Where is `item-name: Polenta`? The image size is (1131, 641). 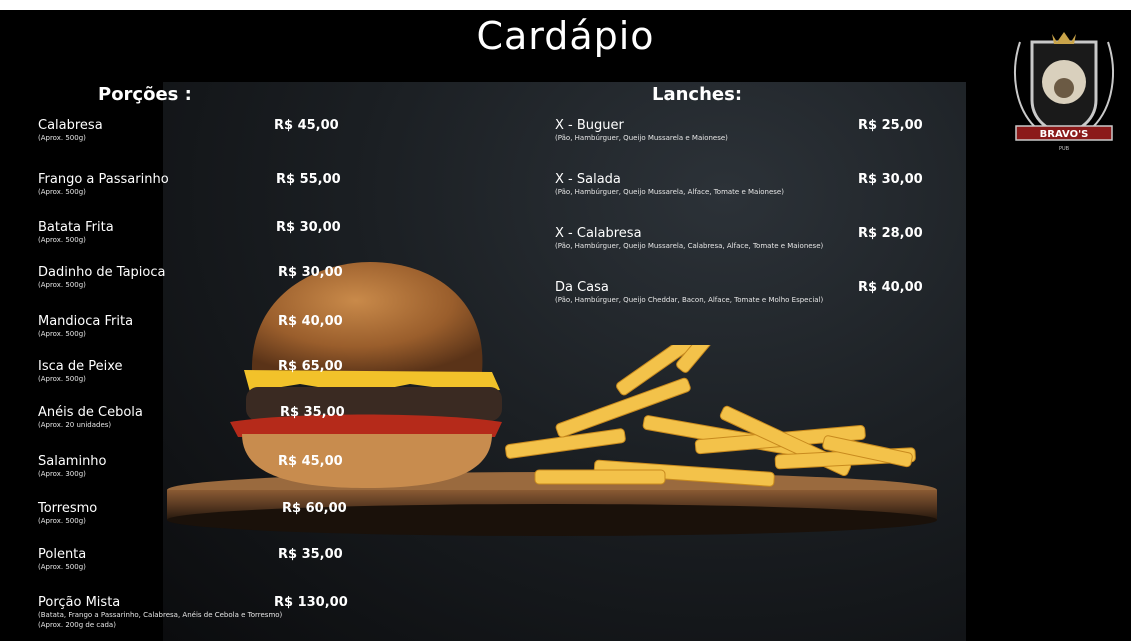
item-name: Polenta is located at coordinates (62, 554).